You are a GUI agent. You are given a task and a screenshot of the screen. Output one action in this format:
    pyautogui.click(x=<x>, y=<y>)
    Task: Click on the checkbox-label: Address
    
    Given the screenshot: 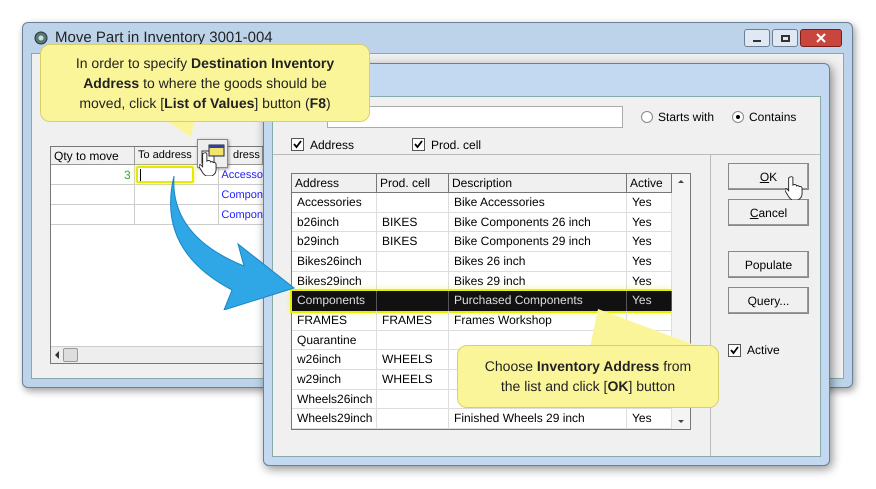 What is the action you would take?
    pyautogui.click(x=332, y=145)
    